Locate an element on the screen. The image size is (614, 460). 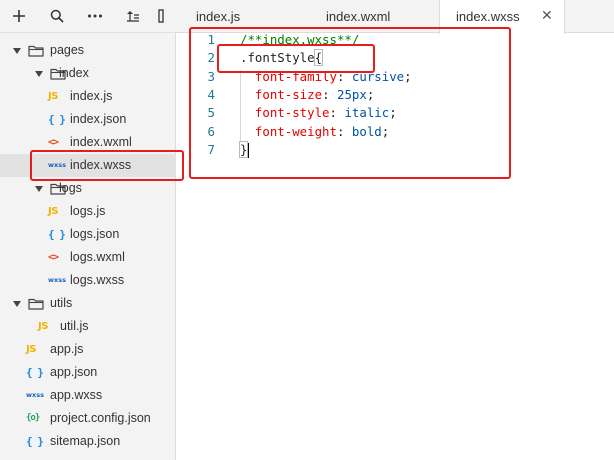
tree-item-label: util.js is located at coordinates (74, 326).